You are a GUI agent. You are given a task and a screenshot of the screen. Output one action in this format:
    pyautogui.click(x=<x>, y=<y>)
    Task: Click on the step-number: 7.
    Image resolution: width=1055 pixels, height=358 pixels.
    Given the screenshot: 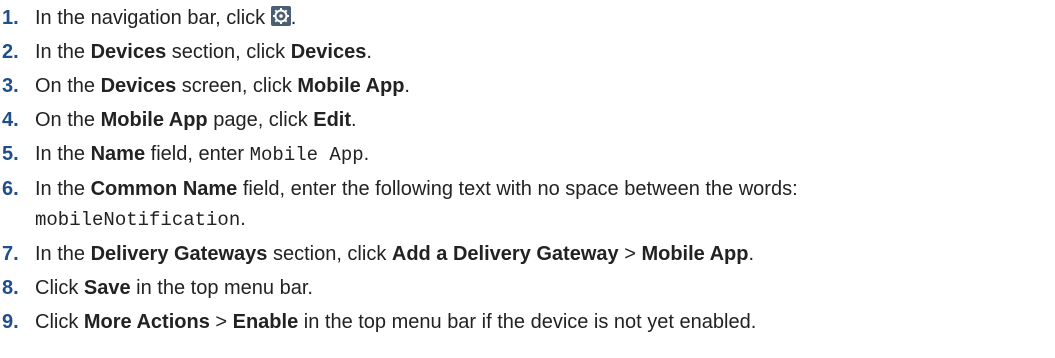 What is the action you would take?
    pyautogui.click(x=10, y=254)
    